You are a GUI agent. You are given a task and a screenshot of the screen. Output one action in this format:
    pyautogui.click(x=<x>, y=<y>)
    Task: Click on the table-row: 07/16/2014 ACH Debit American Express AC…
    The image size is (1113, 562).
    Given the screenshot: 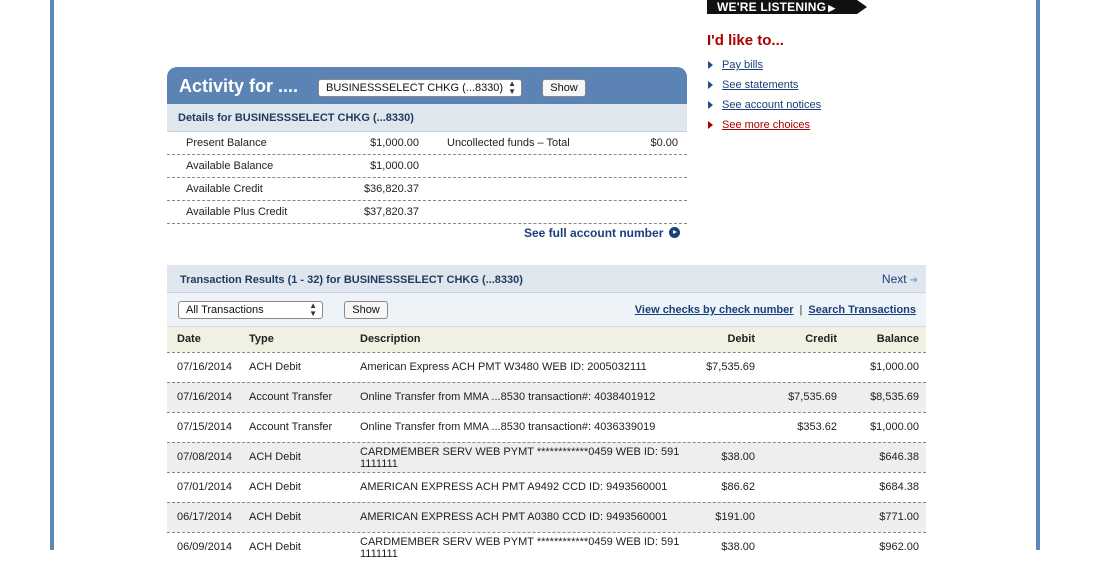 What is the action you would take?
    pyautogui.click(x=546, y=367)
    